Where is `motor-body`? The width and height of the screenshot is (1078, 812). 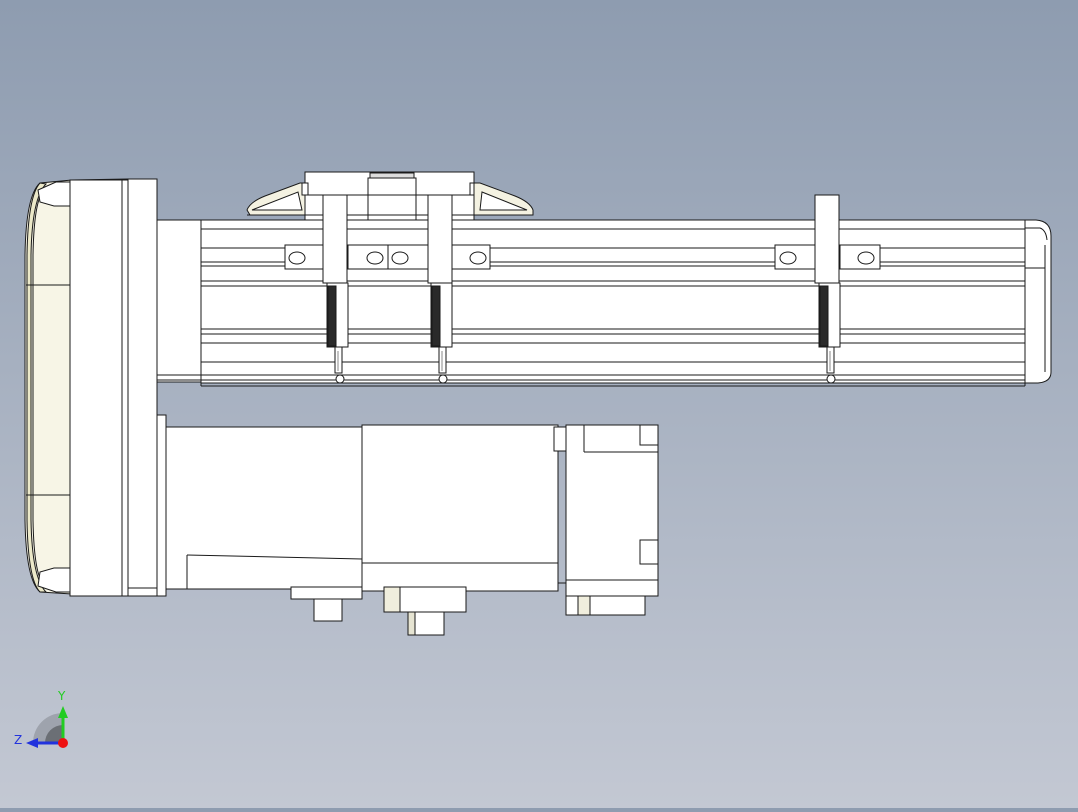 motor-body is located at coordinates (464, 508).